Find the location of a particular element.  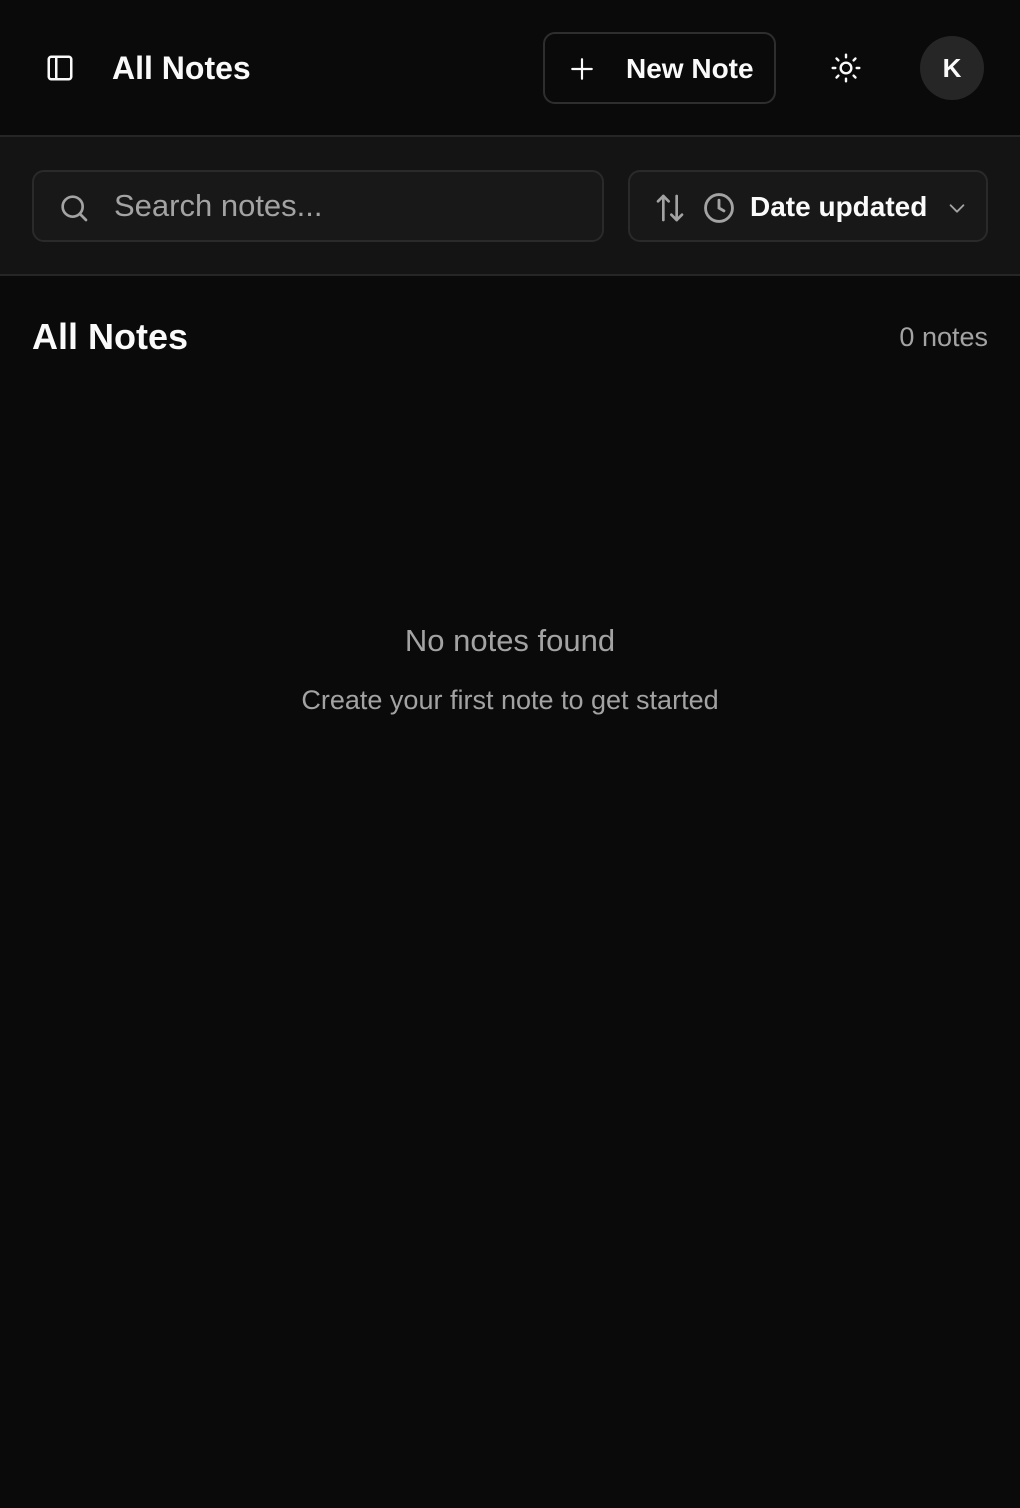

search-icon is located at coordinates (74, 208).